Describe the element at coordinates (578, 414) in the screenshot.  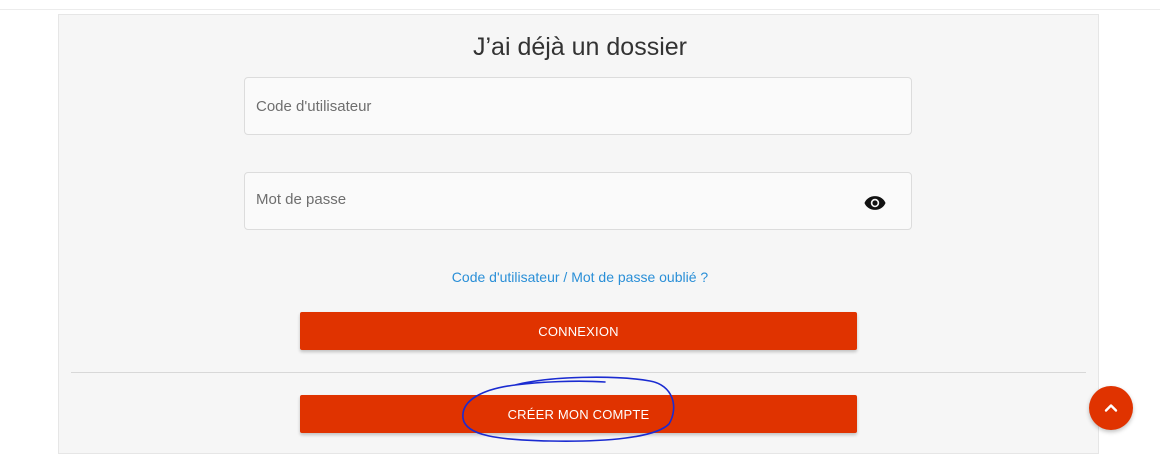
I see `create-account-button: CRÉER MON COMPTE` at that location.